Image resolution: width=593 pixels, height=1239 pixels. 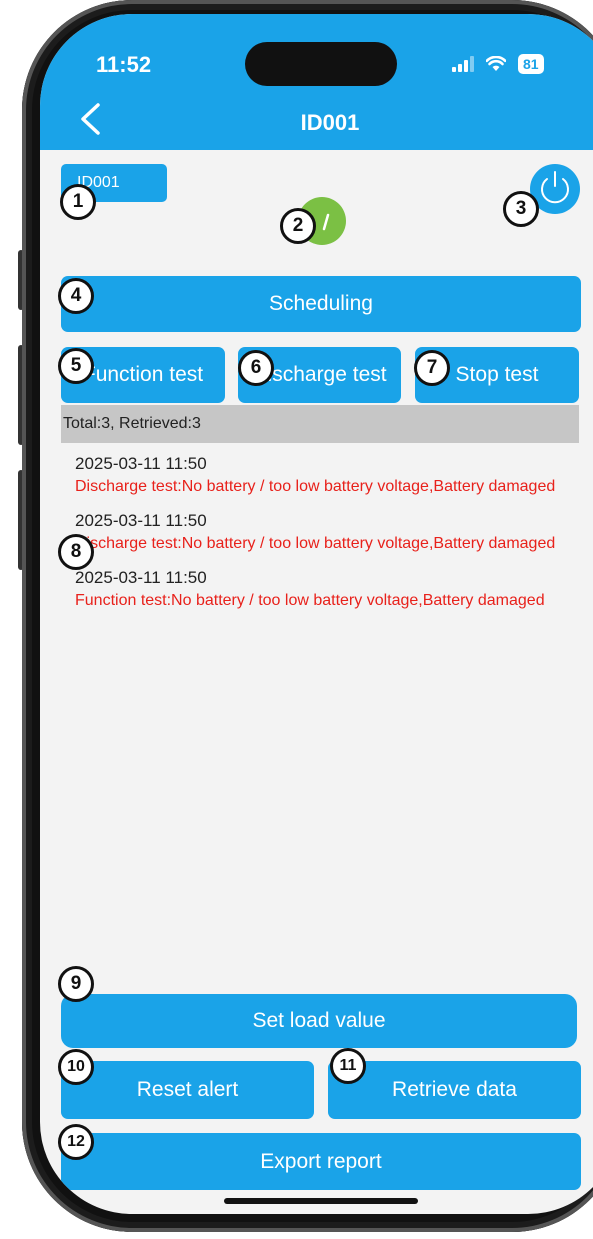 I want to click on page-title: ID001, so click(x=330, y=122).